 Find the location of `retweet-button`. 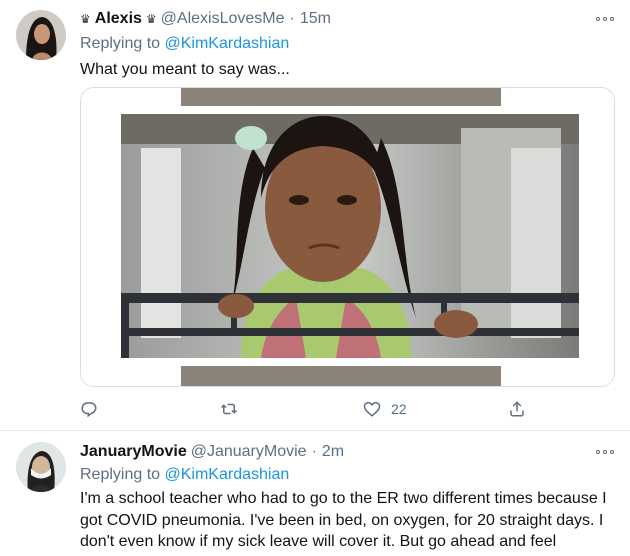

retweet-button is located at coordinates (229, 409).